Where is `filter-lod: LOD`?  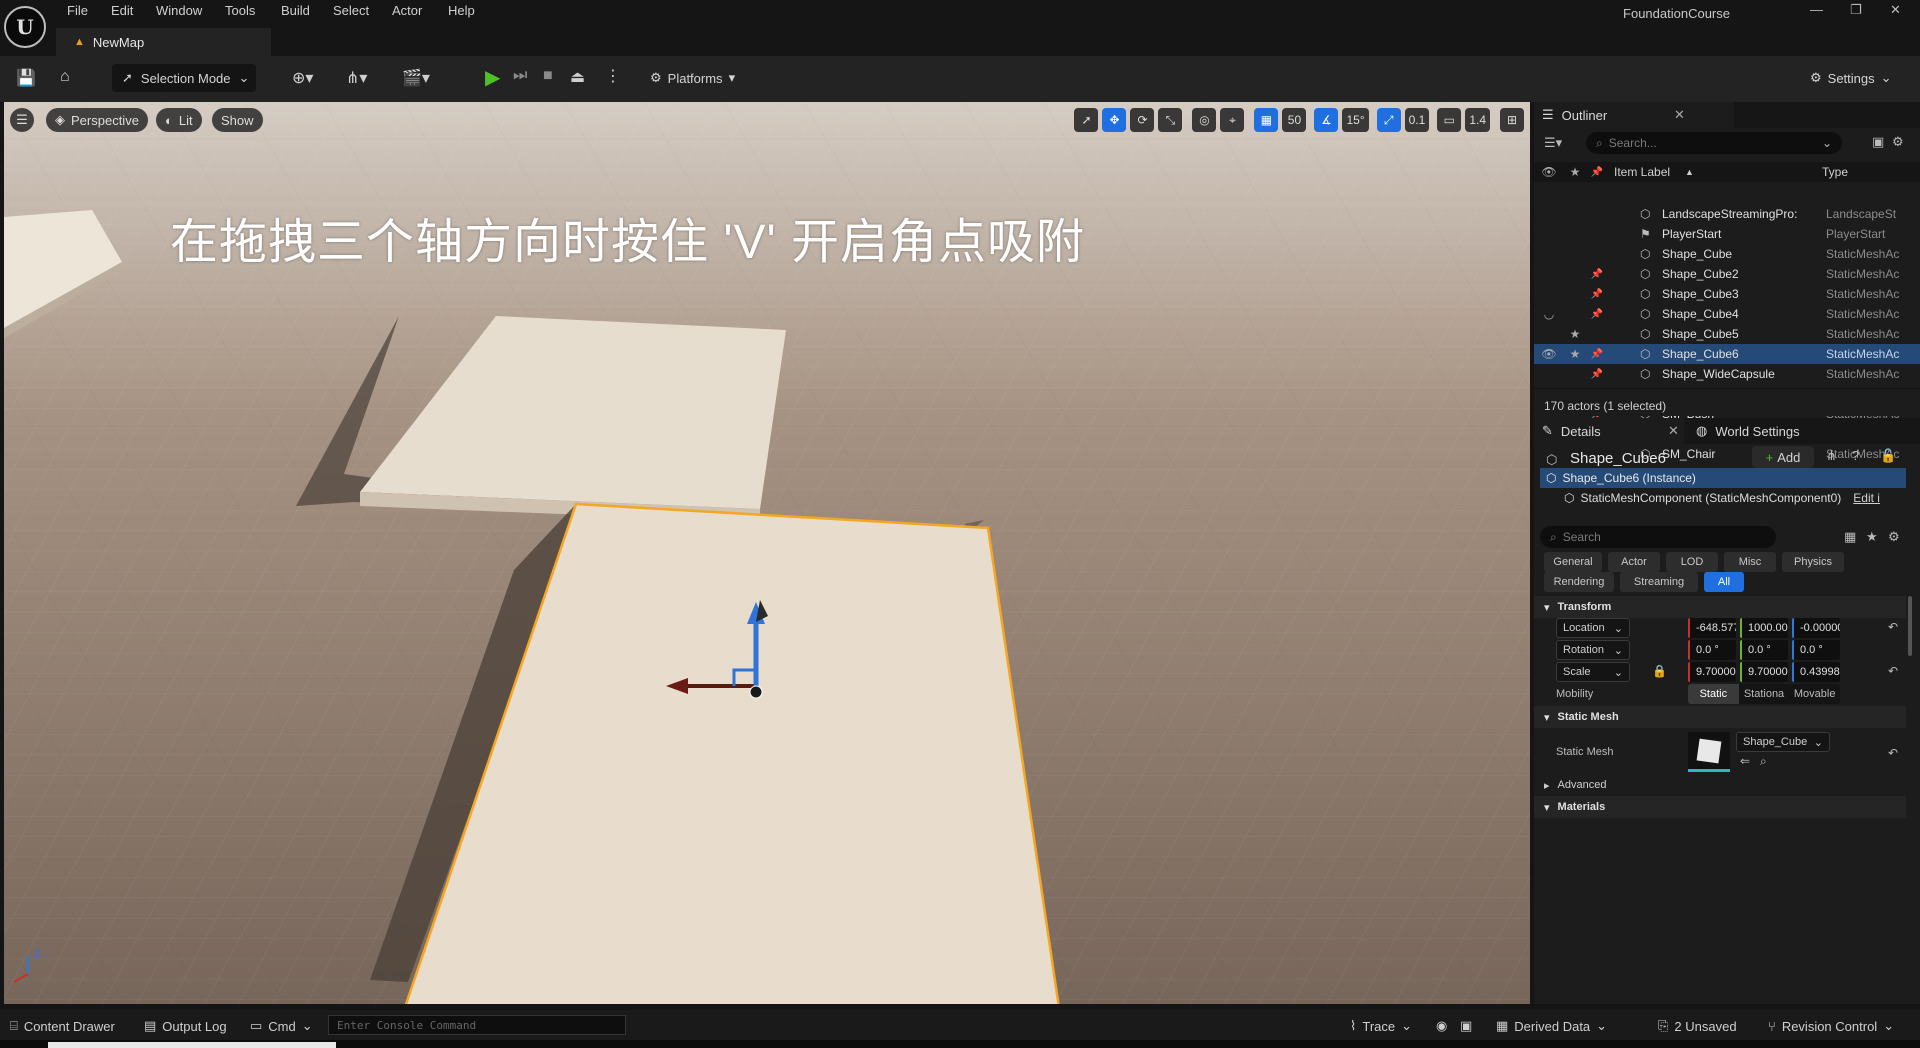
filter-lod: LOD is located at coordinates (1692, 562).